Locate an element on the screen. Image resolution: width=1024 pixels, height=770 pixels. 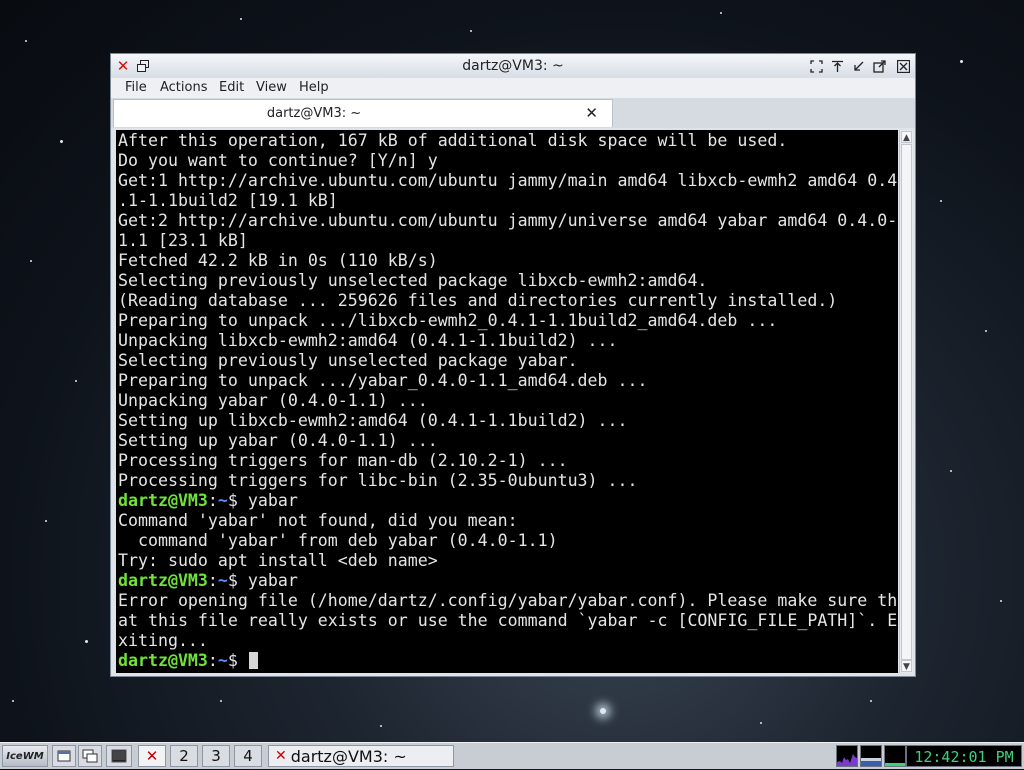
clock: 12:42:01 PM is located at coordinates (964, 756).